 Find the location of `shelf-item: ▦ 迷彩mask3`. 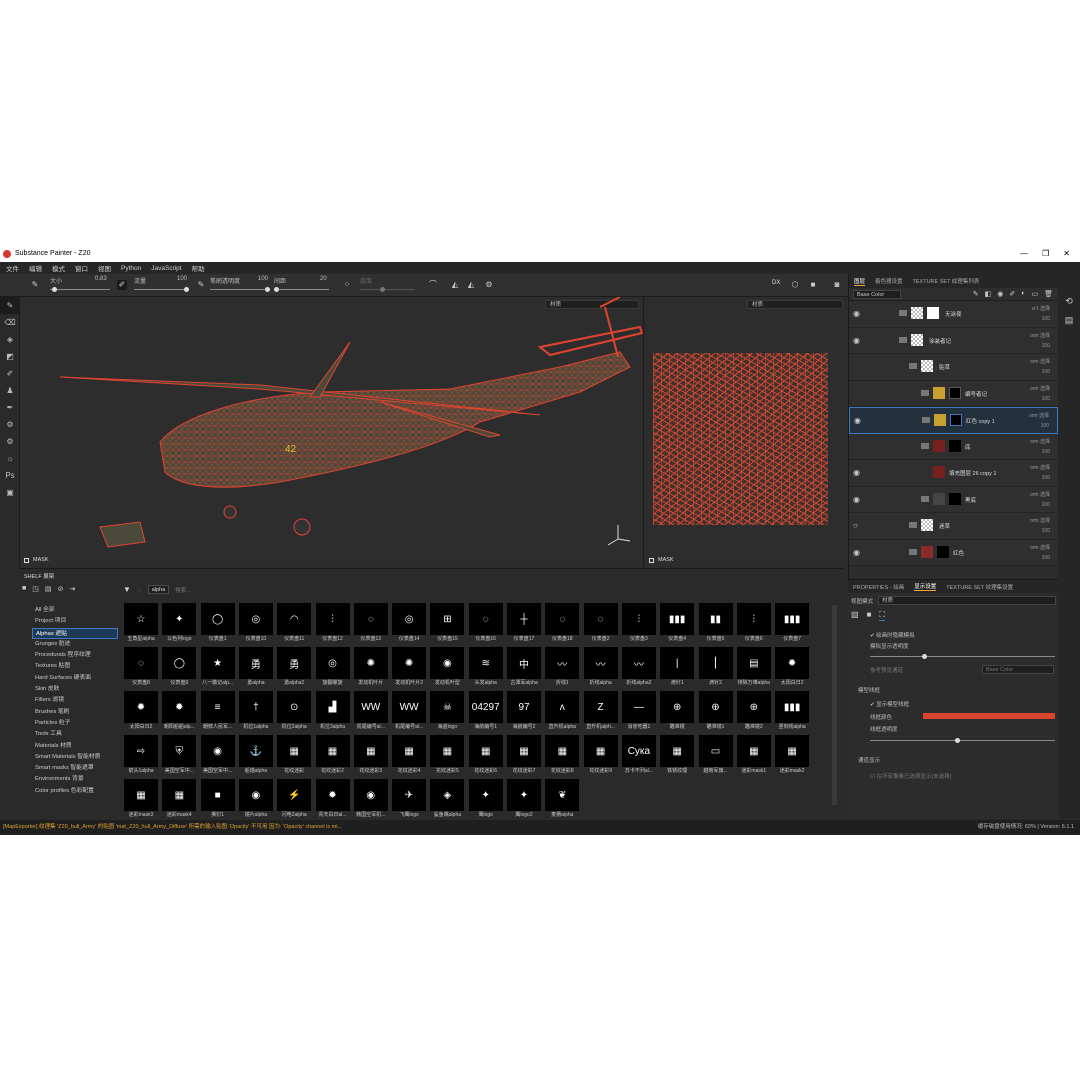

shelf-item: ▦ 迷彩mask3 is located at coordinates (141, 800).